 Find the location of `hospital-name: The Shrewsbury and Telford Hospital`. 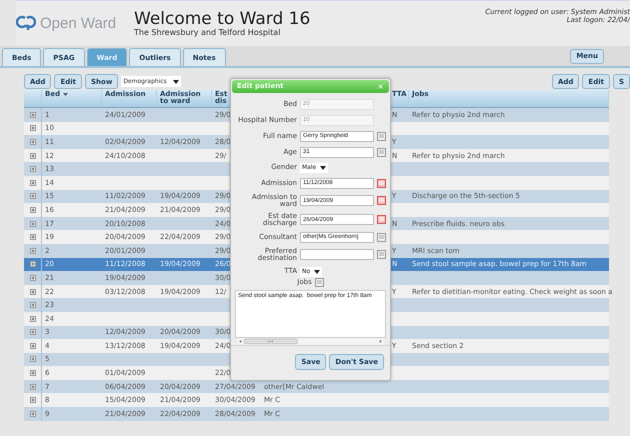

hospital-name: The Shrewsbury and Telford Hospital is located at coordinates (208, 32).